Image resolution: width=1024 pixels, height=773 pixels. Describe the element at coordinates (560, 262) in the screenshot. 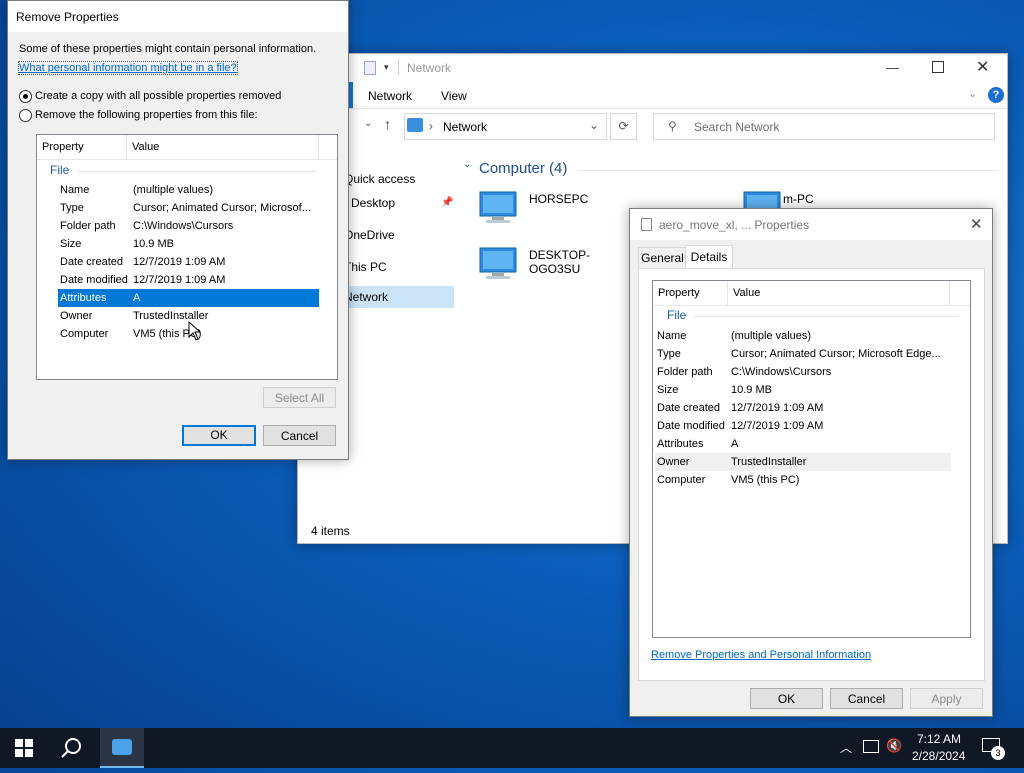

I see `computer-name: DESKTOP-OGO3SU` at that location.